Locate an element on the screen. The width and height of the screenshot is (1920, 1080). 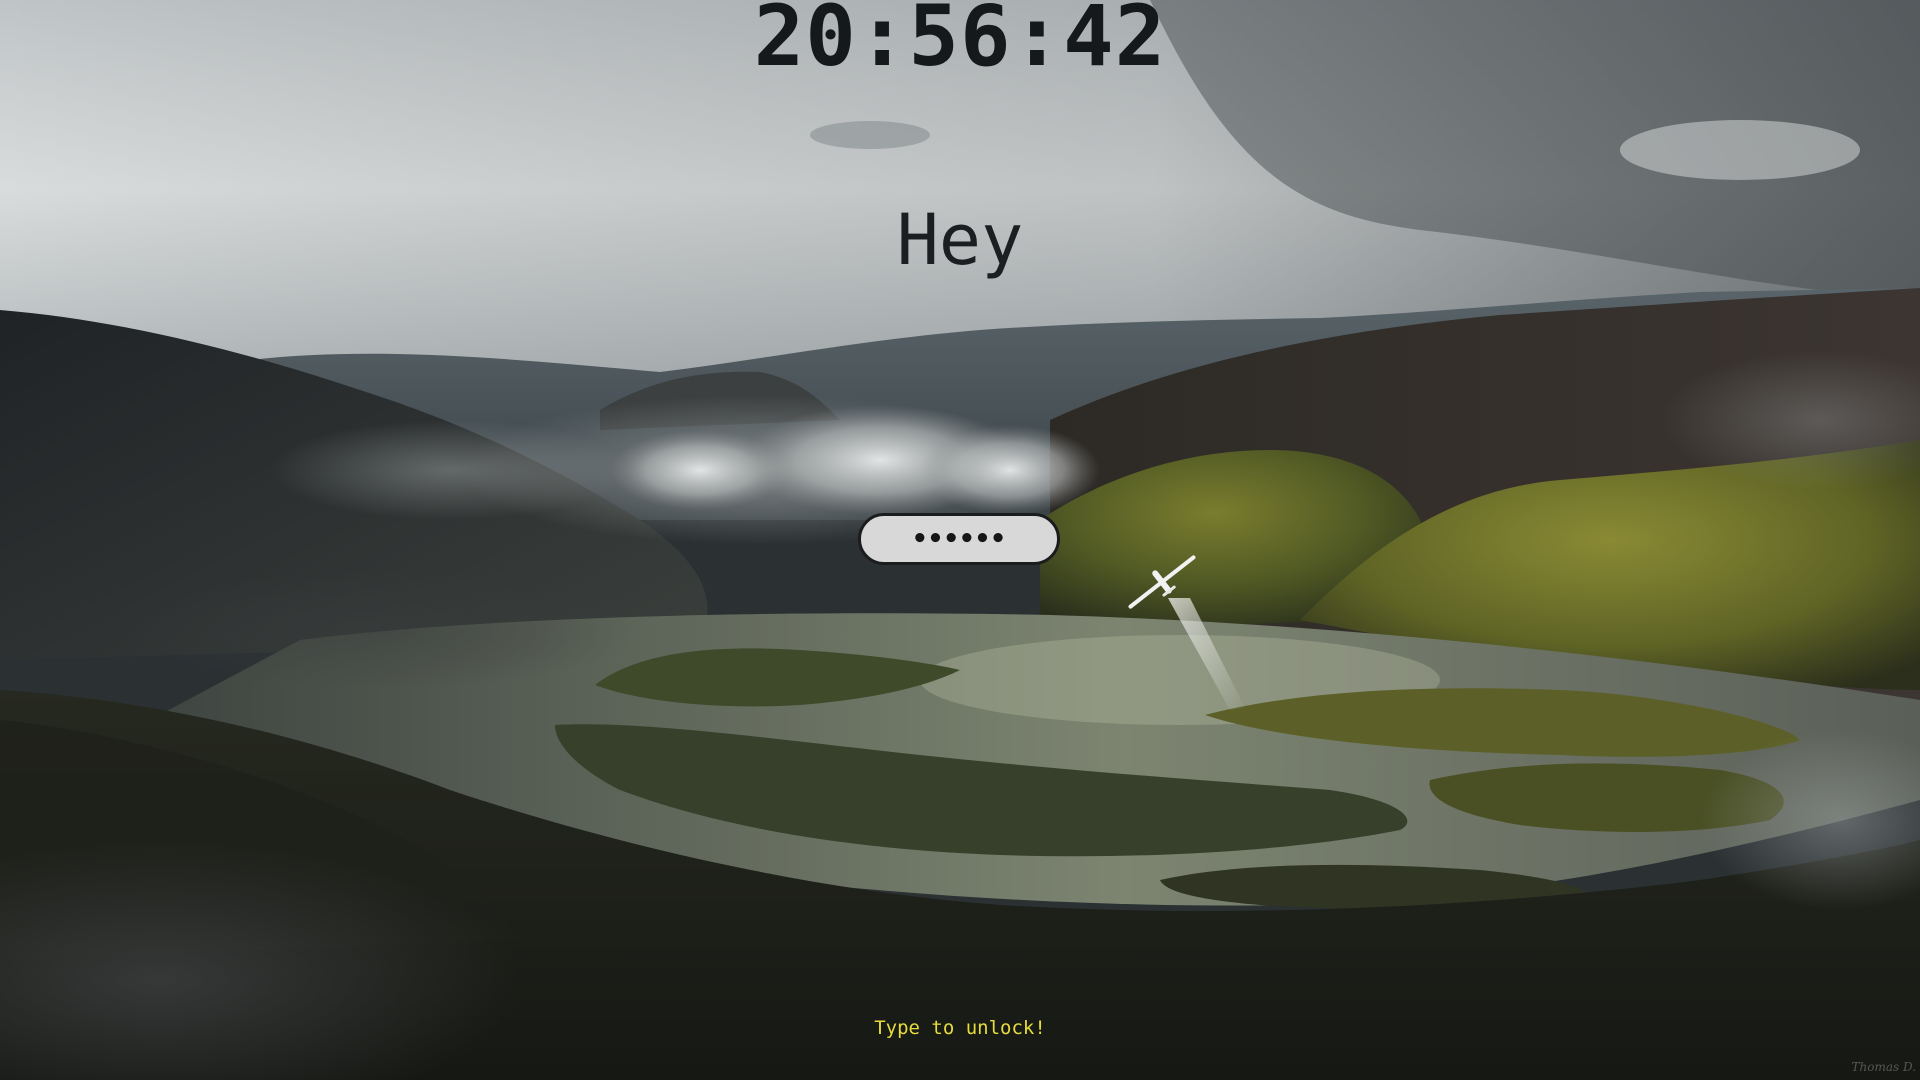
clock: 20:56:42 is located at coordinates (960, 42).